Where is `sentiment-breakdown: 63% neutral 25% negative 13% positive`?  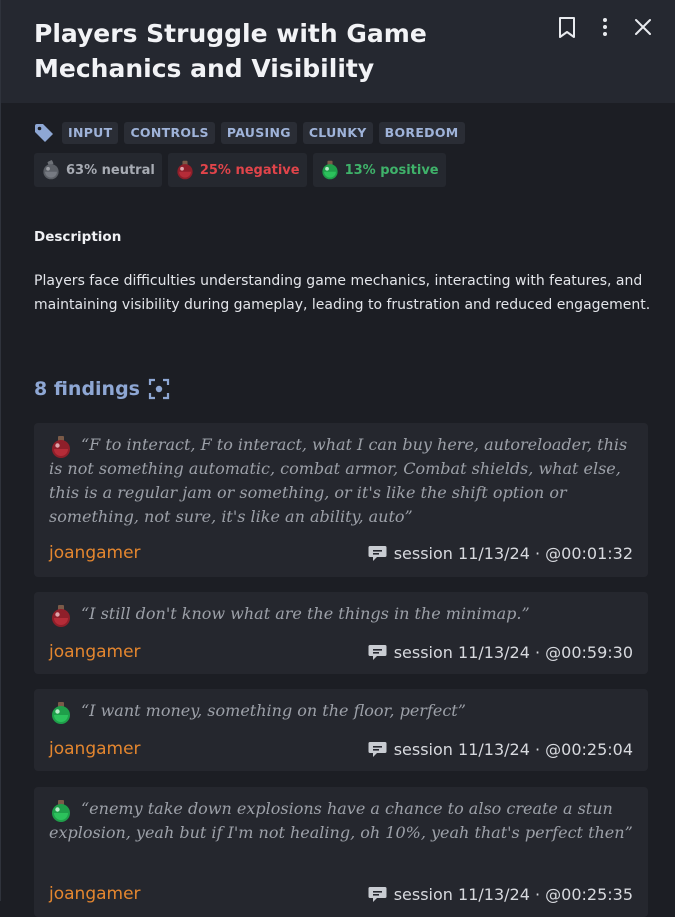 sentiment-breakdown: 63% neutral 25% negative 13% positive is located at coordinates (240, 170).